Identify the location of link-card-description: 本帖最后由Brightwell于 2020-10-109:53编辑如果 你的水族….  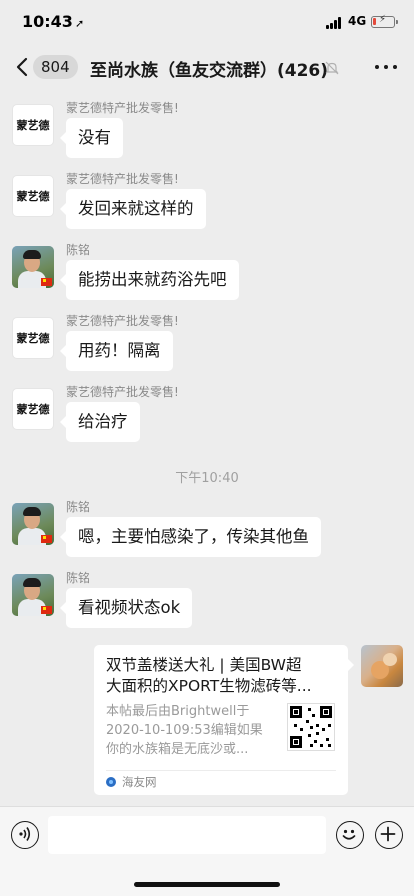
(184, 730).